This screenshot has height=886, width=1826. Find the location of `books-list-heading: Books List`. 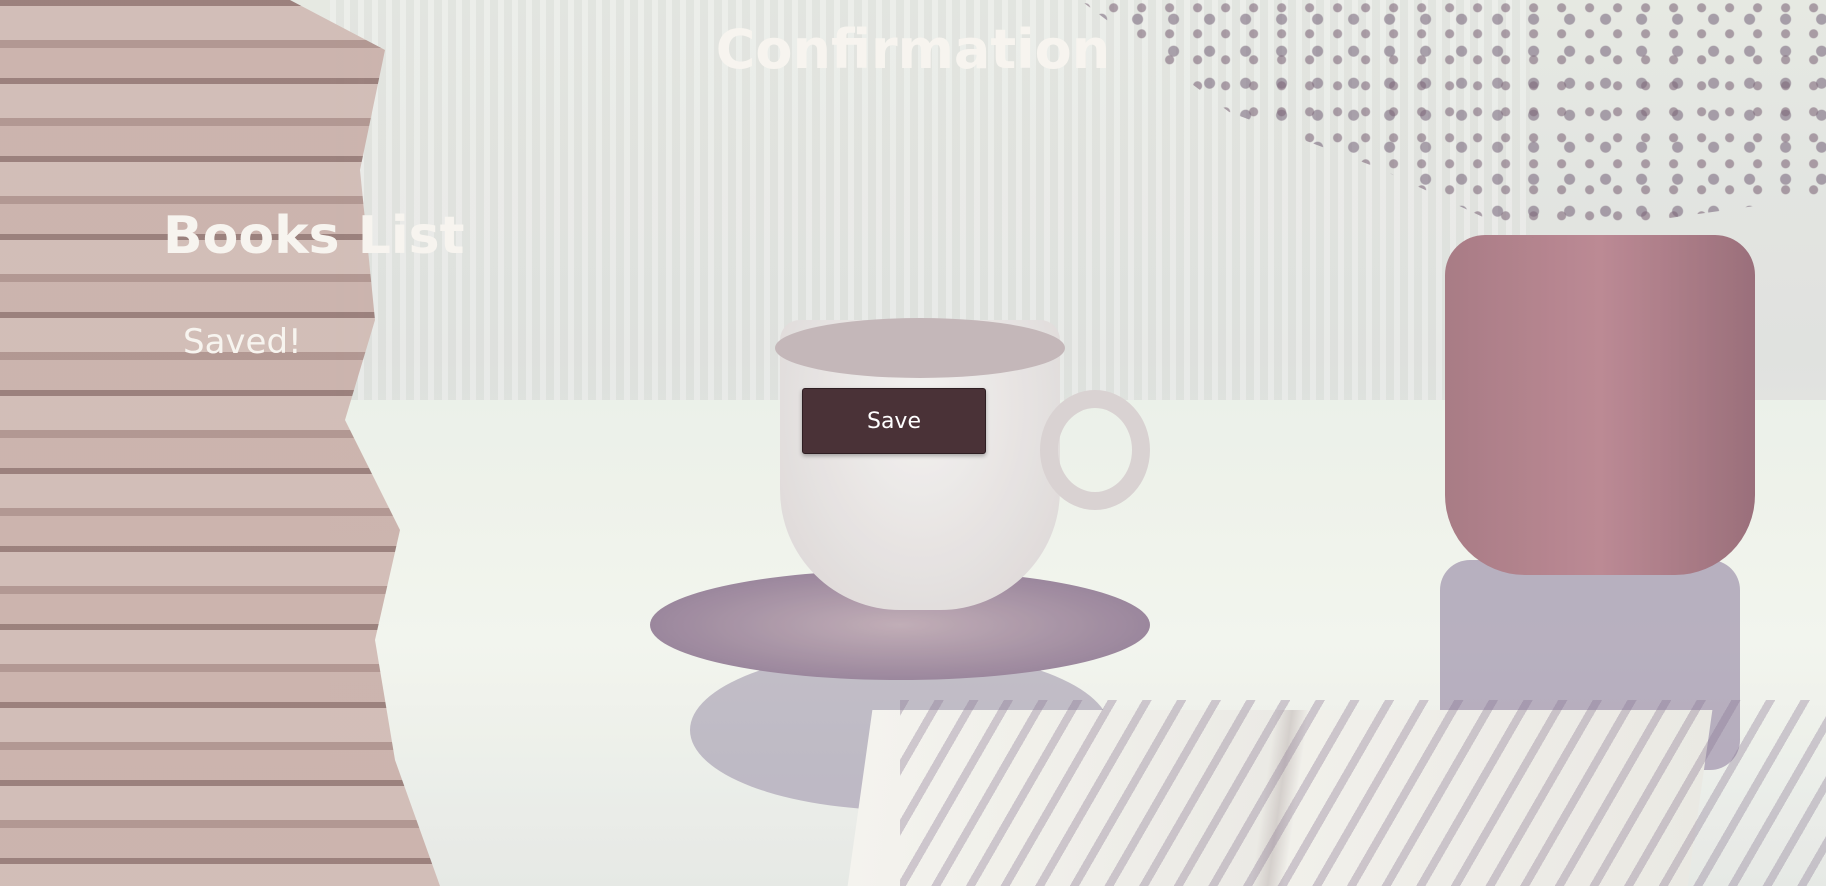

books-list-heading: Books List is located at coordinates (314, 236).